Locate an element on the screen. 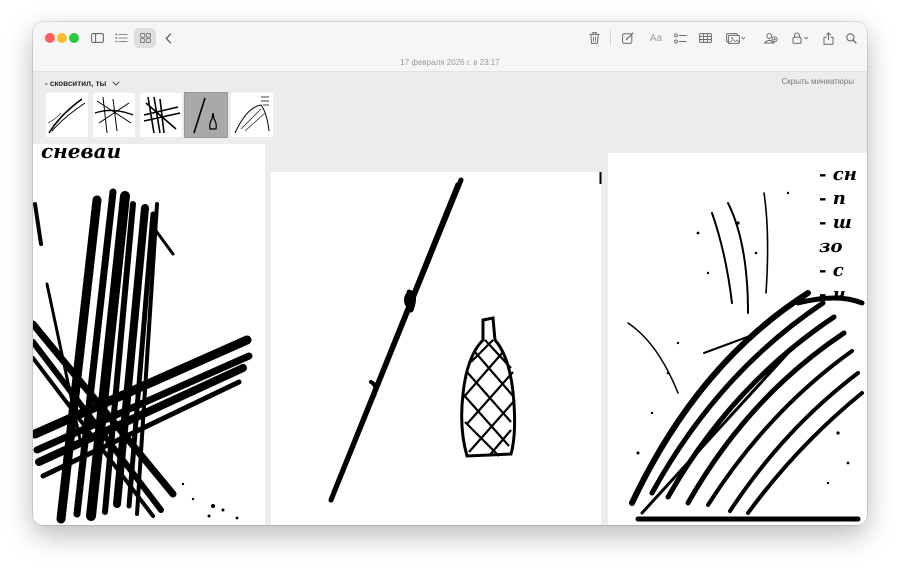  minimize-window-button is located at coordinates (62, 38).